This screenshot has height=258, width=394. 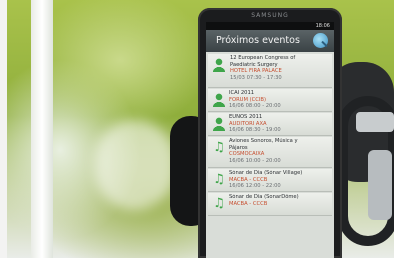 I want to click on event-venue: HOTEL FIRA PALACE, so click(x=256, y=71).